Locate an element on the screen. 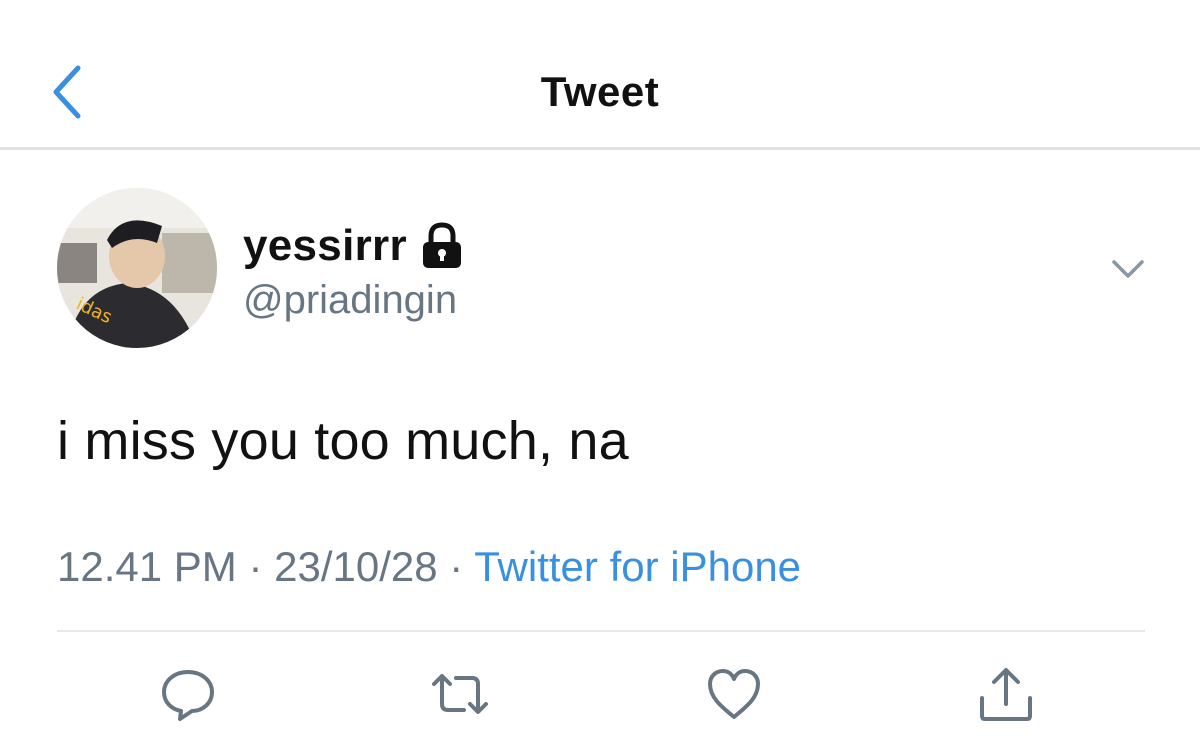 The height and width of the screenshot is (755, 1200). author-name-row: yessirrr is located at coordinates (353, 246).